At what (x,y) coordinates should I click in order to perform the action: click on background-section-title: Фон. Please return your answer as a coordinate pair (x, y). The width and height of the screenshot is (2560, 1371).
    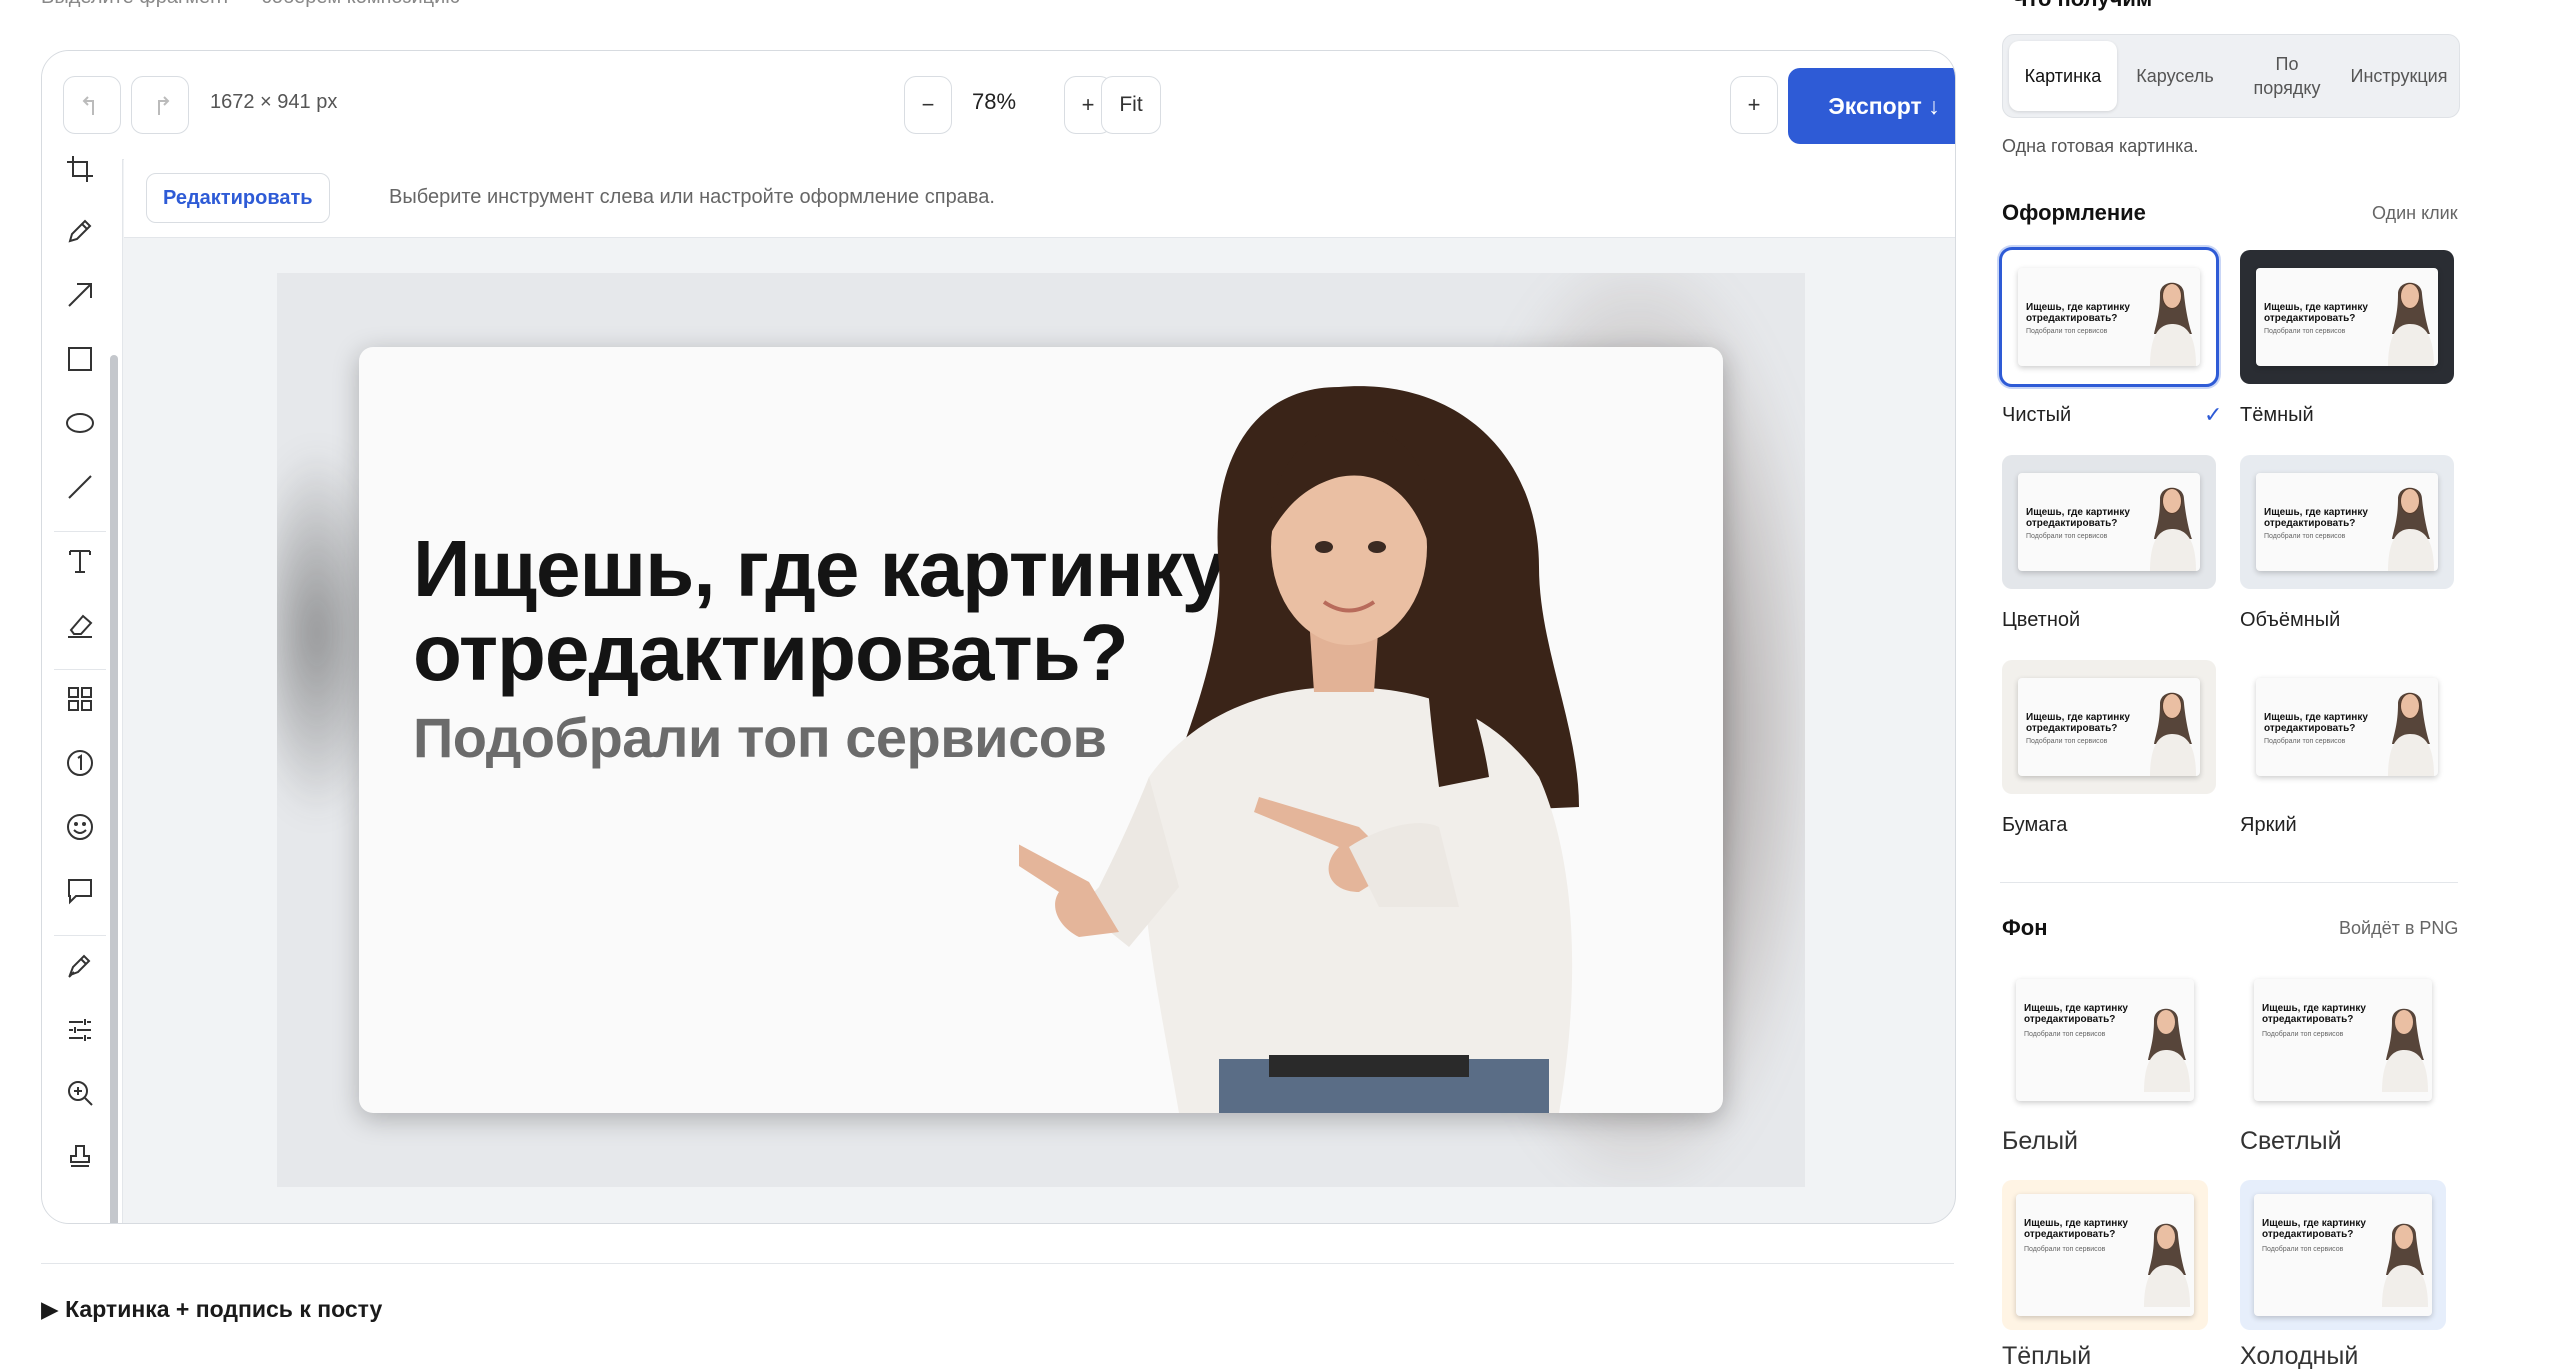
    Looking at the image, I should click on (2025, 927).